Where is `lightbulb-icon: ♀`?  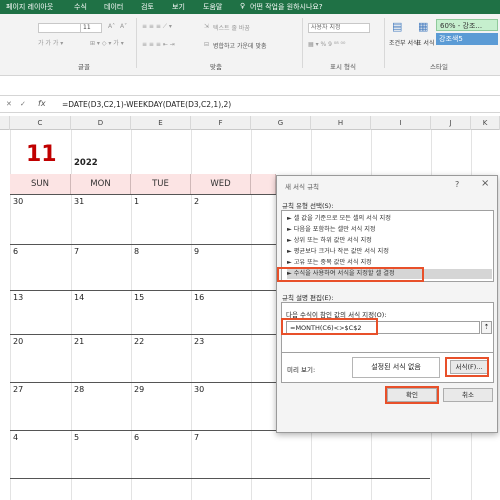
lightbulb-icon: ♀ is located at coordinates (243, 6).